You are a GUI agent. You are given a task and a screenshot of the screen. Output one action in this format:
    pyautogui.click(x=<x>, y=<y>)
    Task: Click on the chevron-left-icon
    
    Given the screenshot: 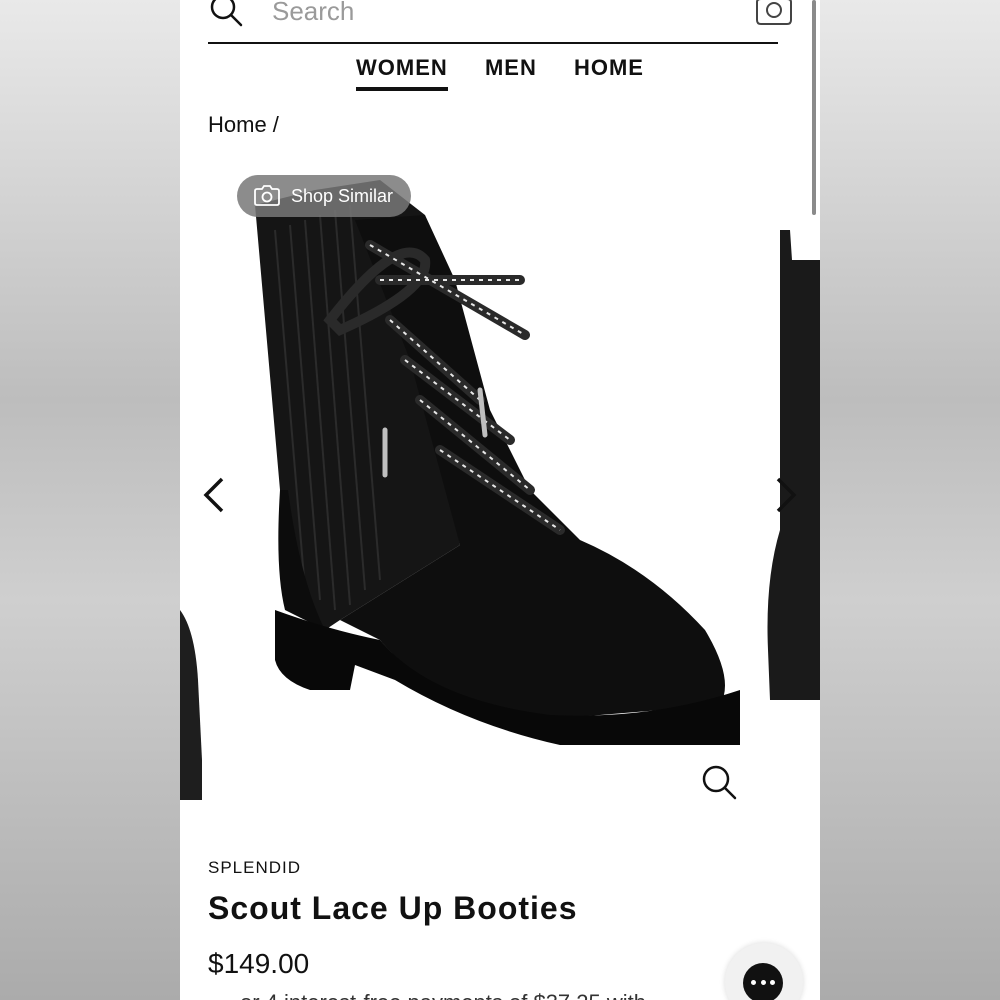 What is the action you would take?
    pyautogui.click(x=214, y=495)
    